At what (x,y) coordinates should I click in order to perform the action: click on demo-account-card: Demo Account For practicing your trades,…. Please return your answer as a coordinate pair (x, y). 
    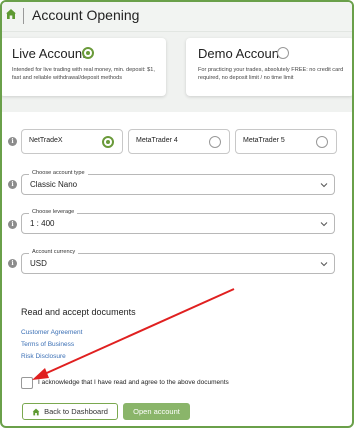
    Looking at the image, I should click on (269, 67).